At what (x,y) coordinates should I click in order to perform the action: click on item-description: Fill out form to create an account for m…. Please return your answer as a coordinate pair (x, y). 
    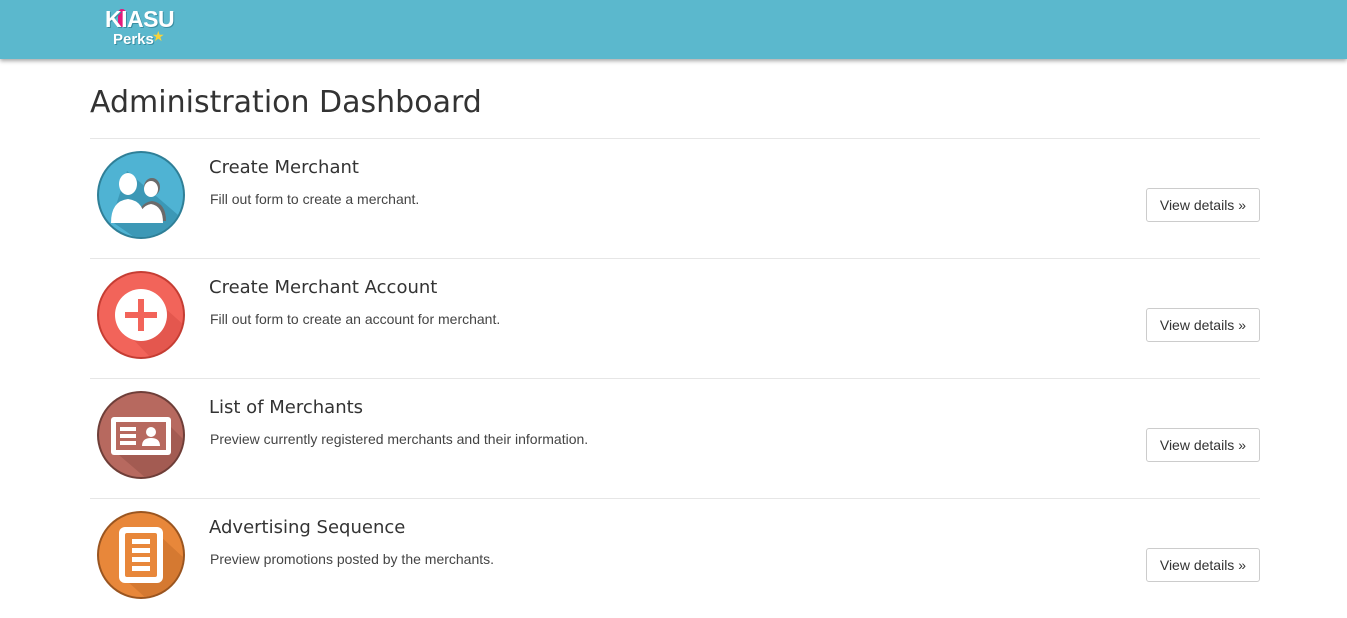
    Looking at the image, I should click on (355, 319).